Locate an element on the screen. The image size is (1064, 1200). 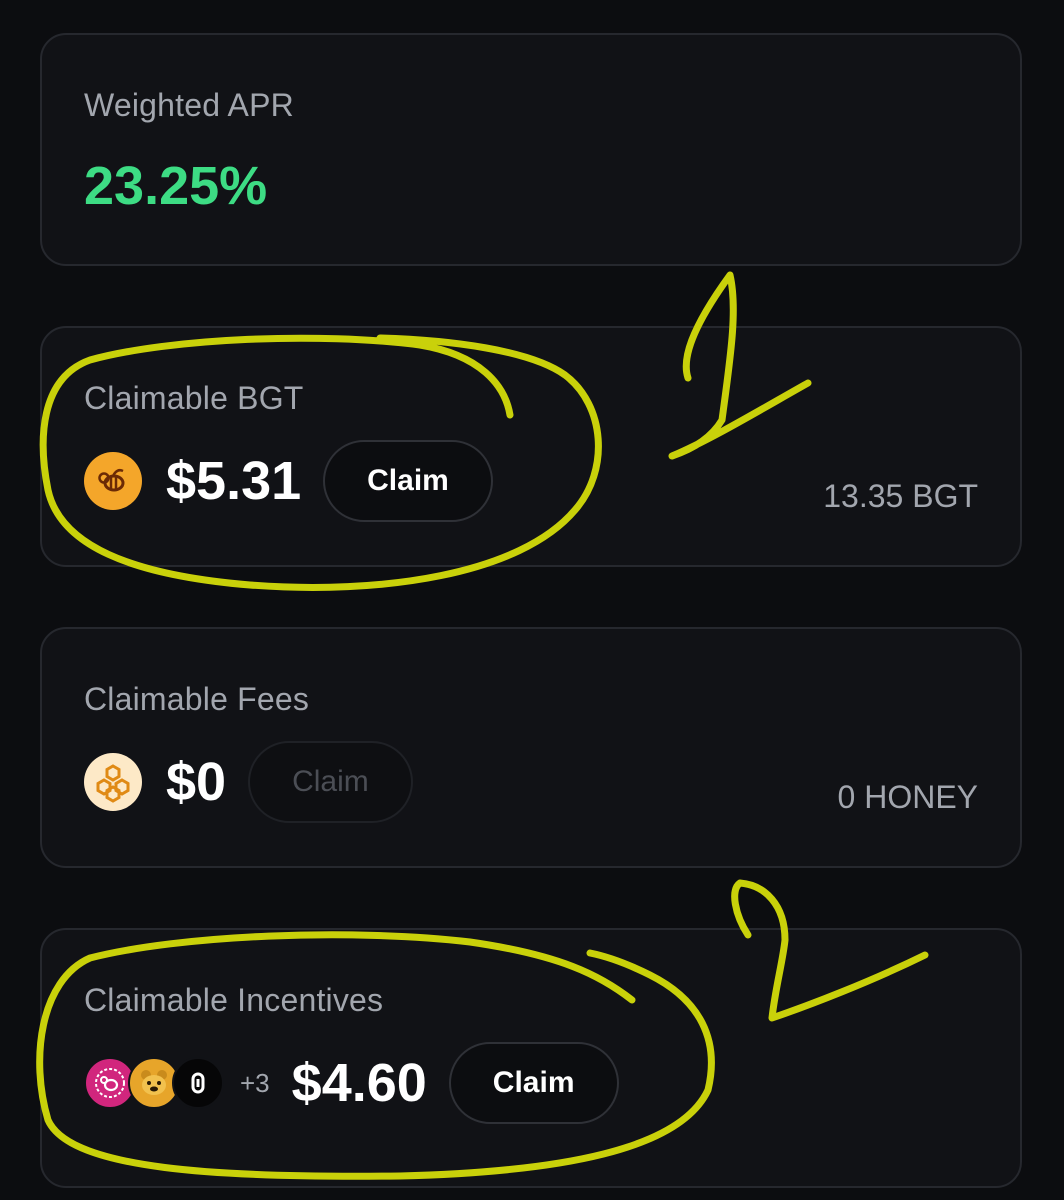
claimable-fees-row: $0 Claim is located at coordinates (248, 782).